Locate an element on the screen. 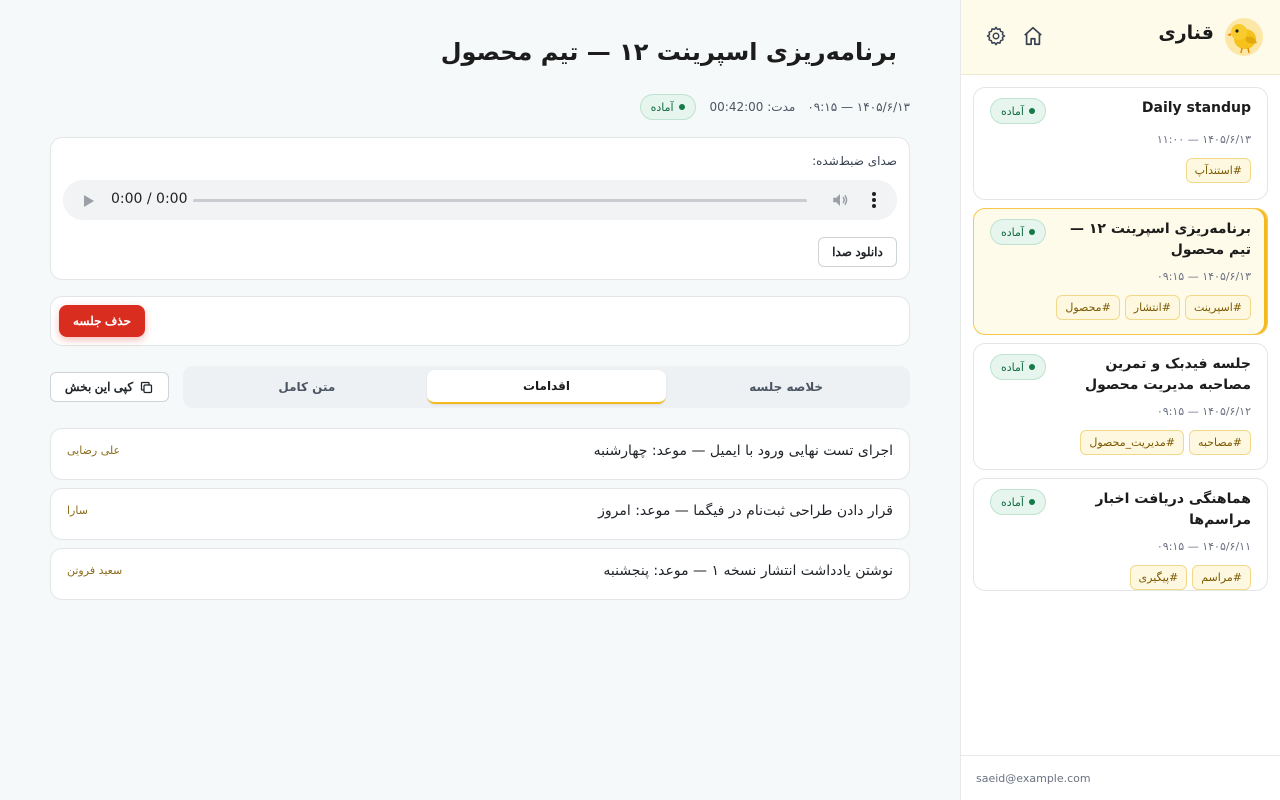 This screenshot has width=1280, height=800. delete-meeting-button: حذف جلسه is located at coordinates (102, 321).